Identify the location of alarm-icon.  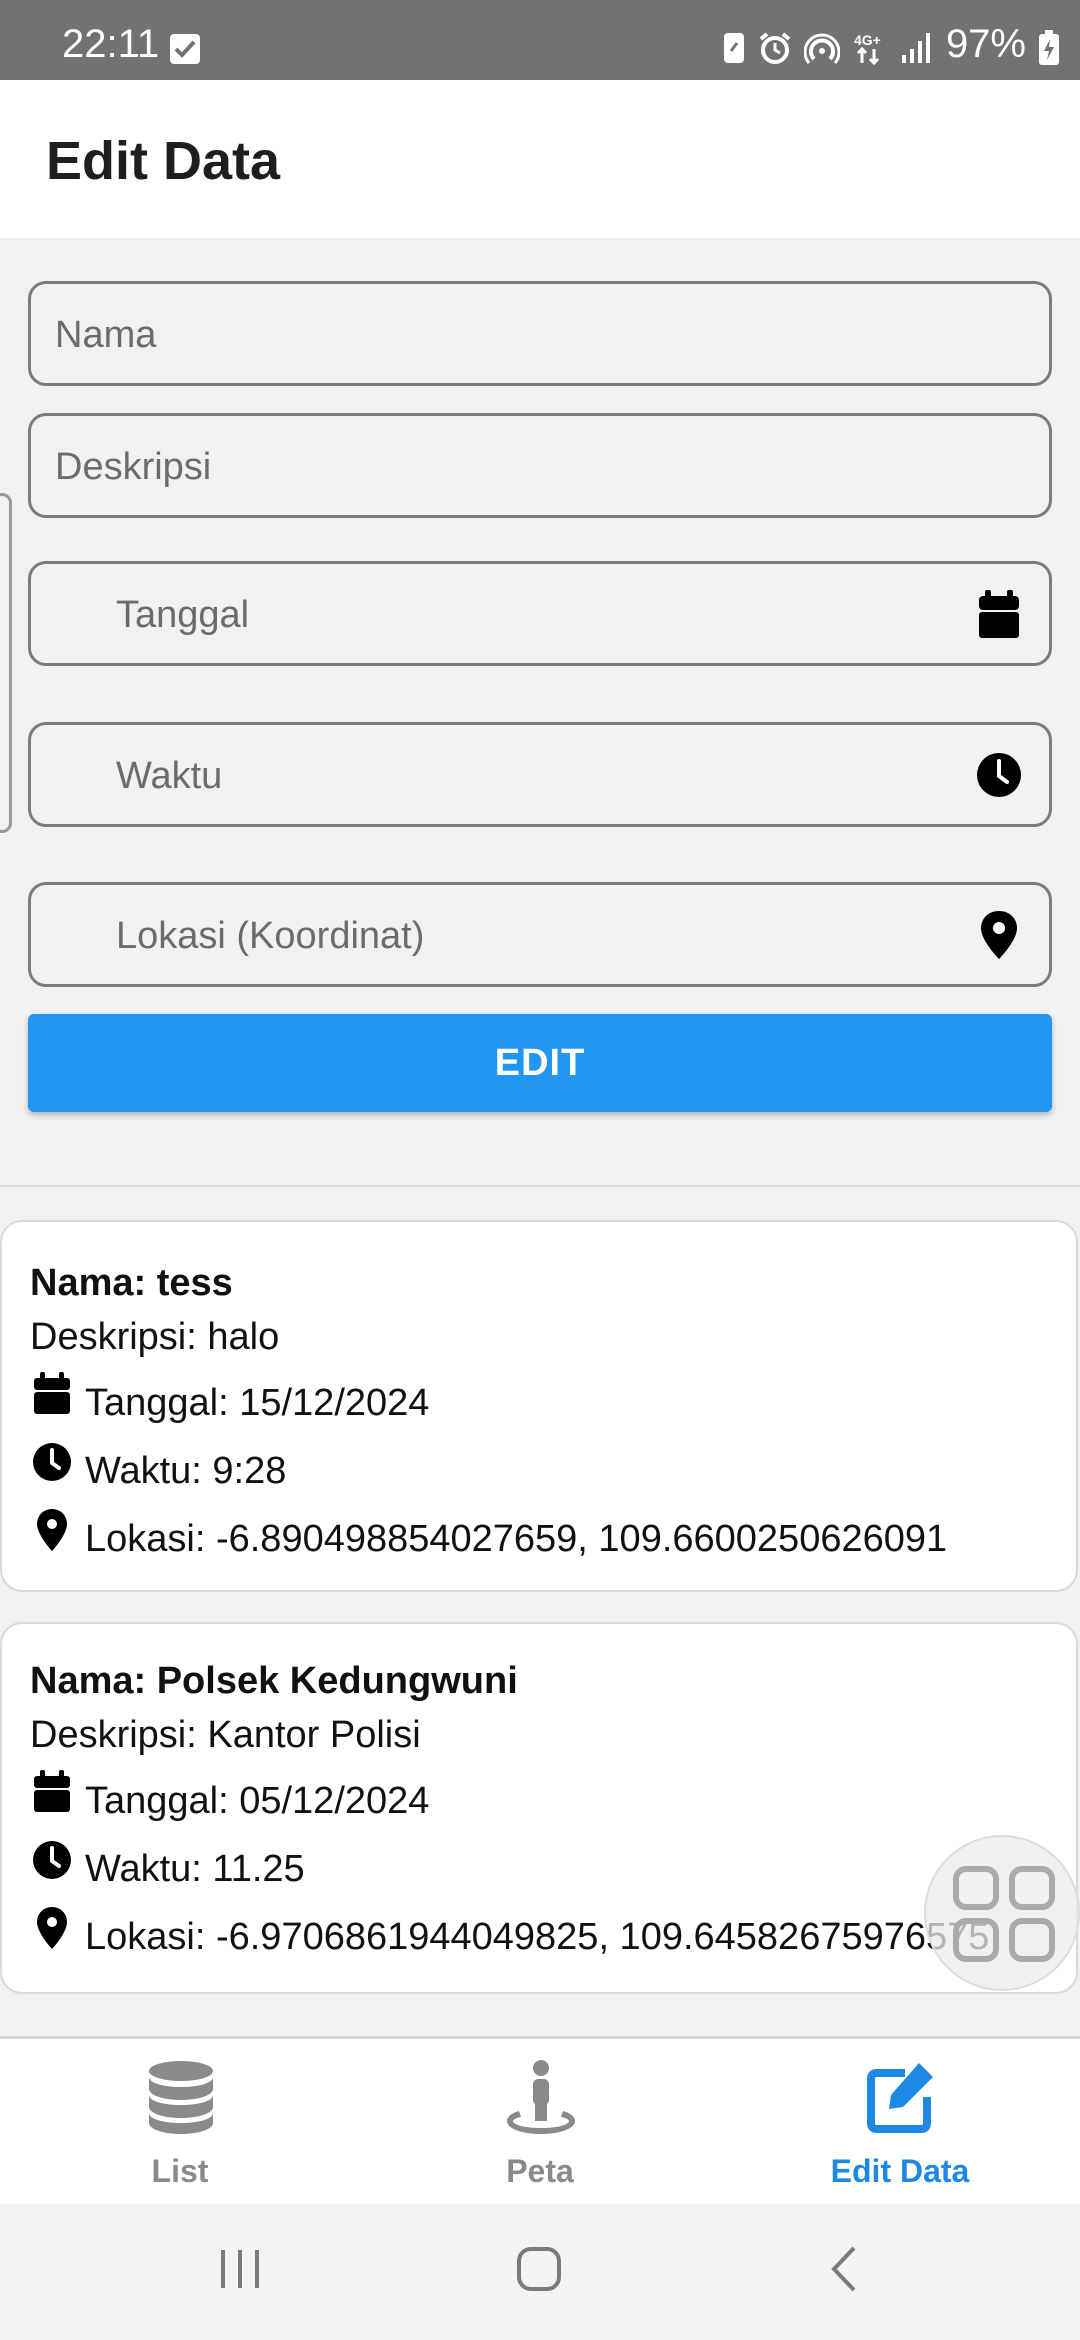
(775, 47).